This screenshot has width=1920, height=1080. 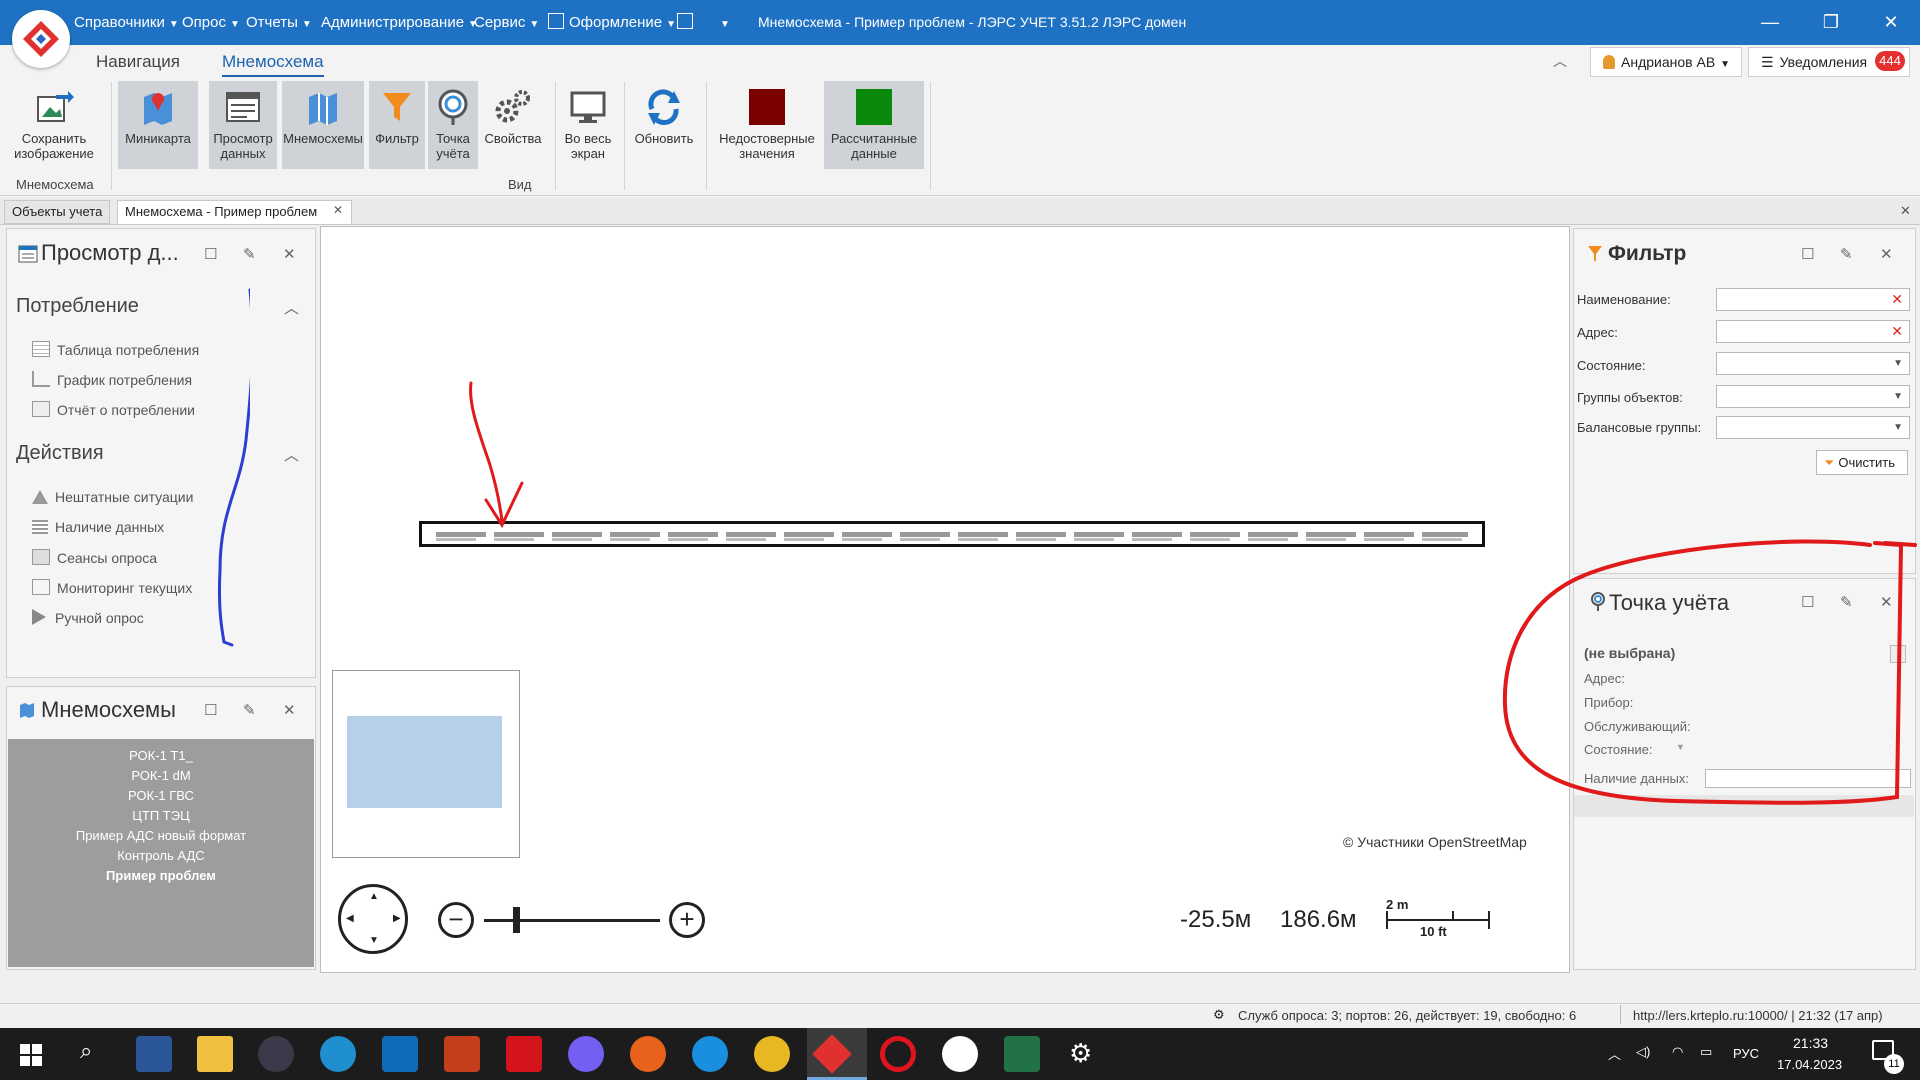 I want to click on calculated-data-button: Рассчитанные данные, so click(x=874, y=125).